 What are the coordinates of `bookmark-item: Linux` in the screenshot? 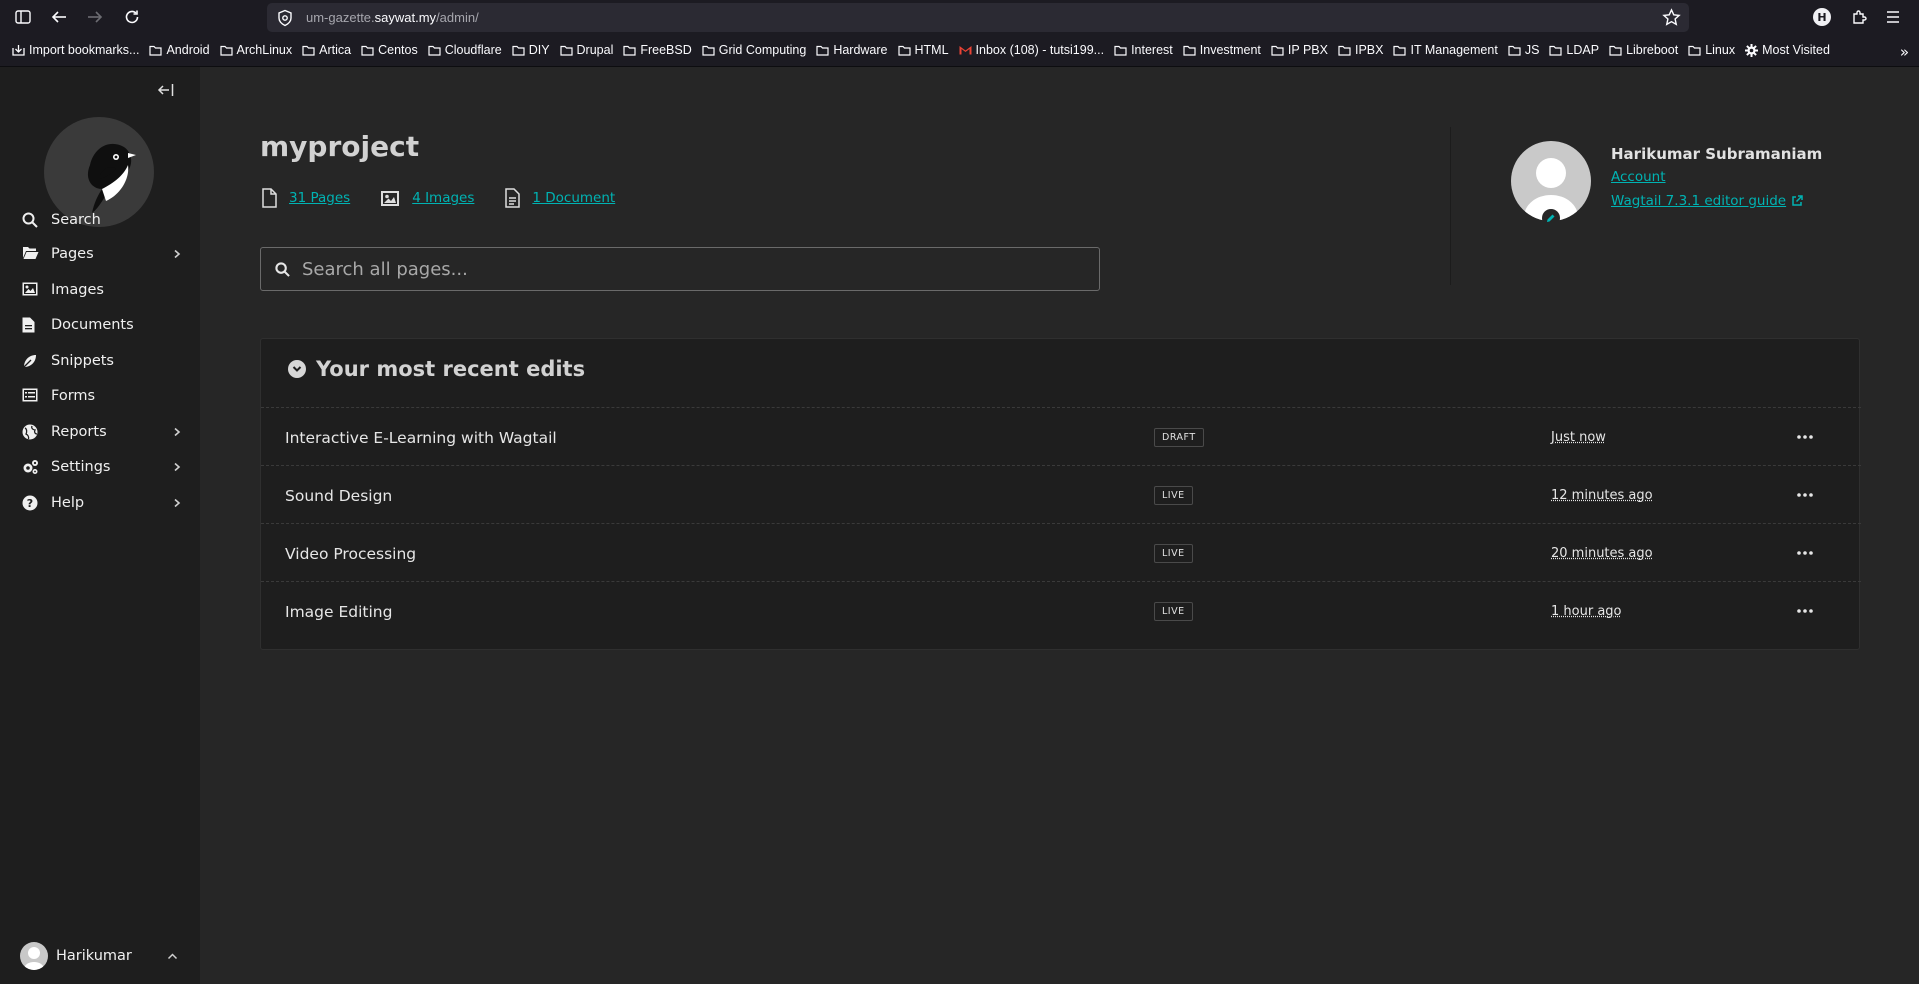 It's located at (1711, 50).